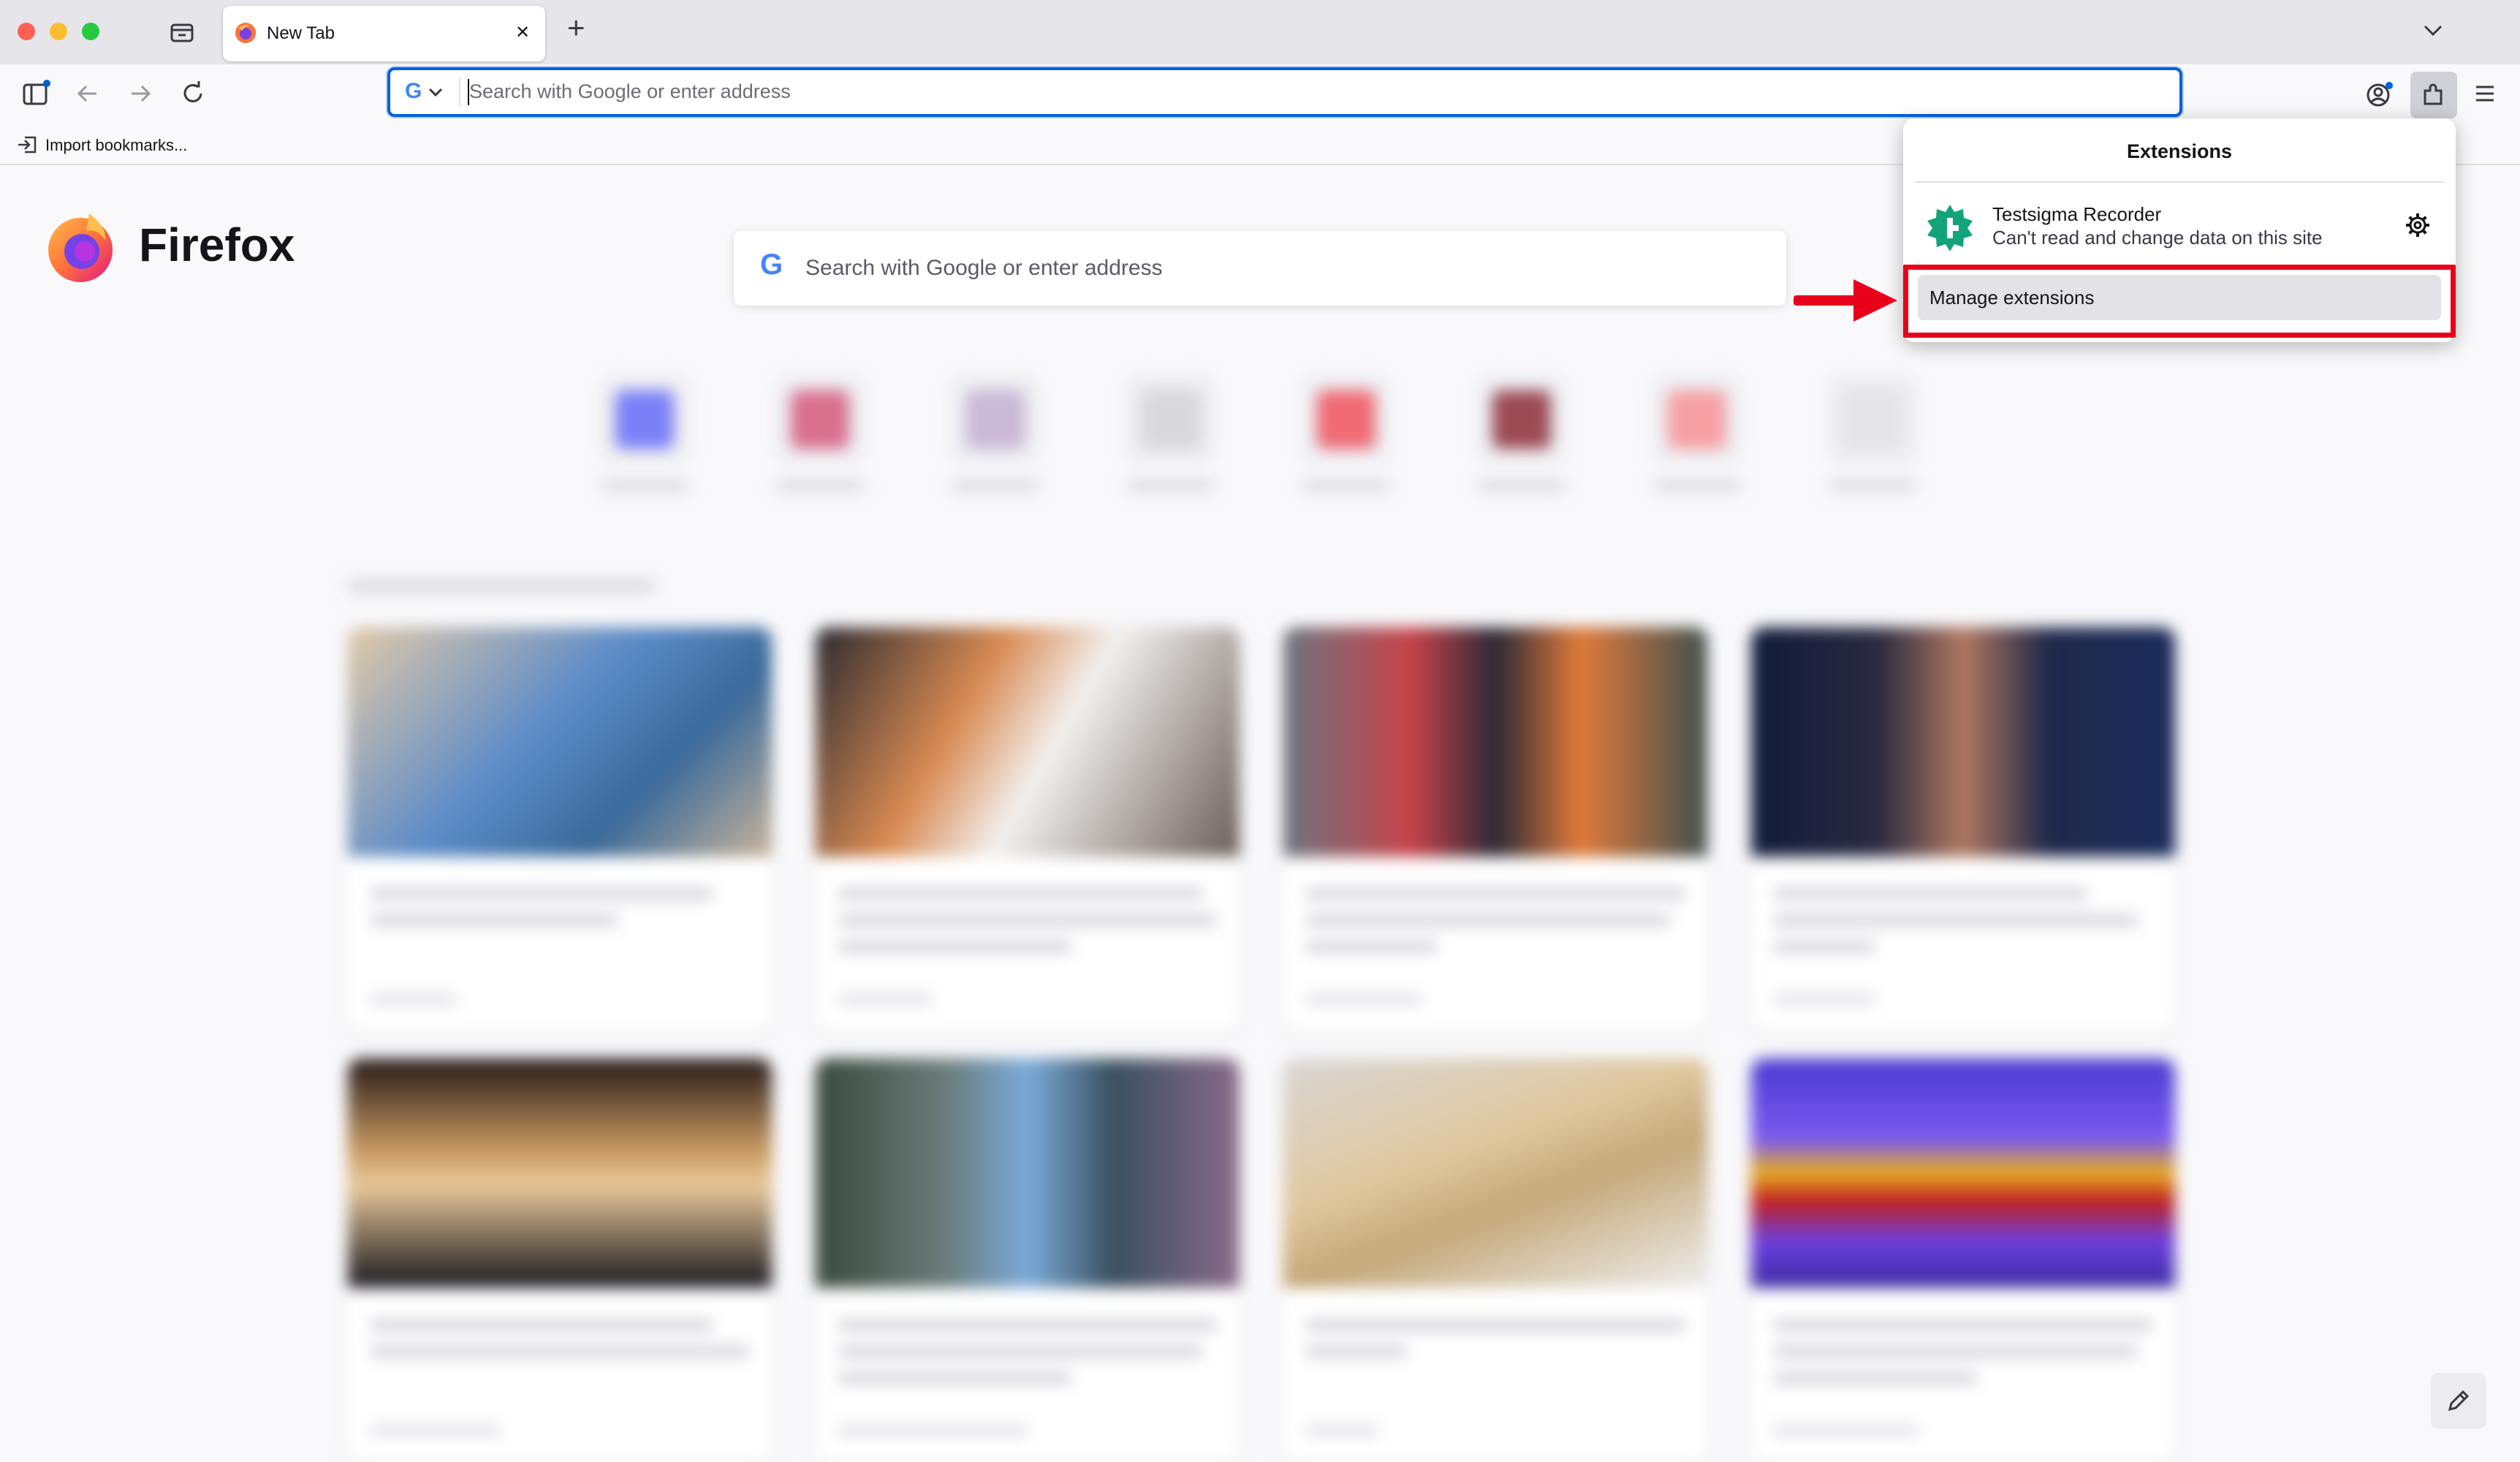  I want to click on sidebar-icon, so click(36, 93).